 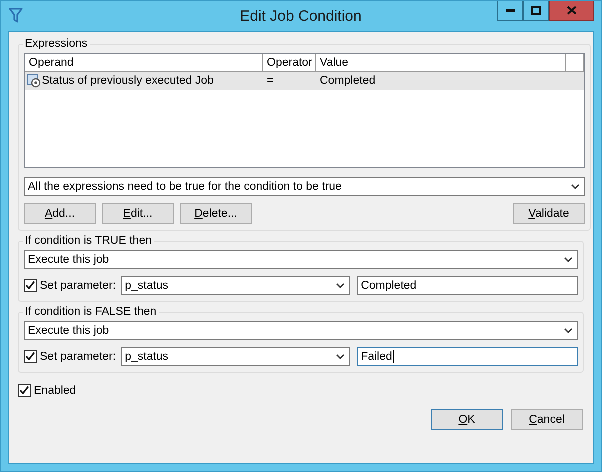 I want to click on table-cell: Status of previously executed Job, so click(x=128, y=81).